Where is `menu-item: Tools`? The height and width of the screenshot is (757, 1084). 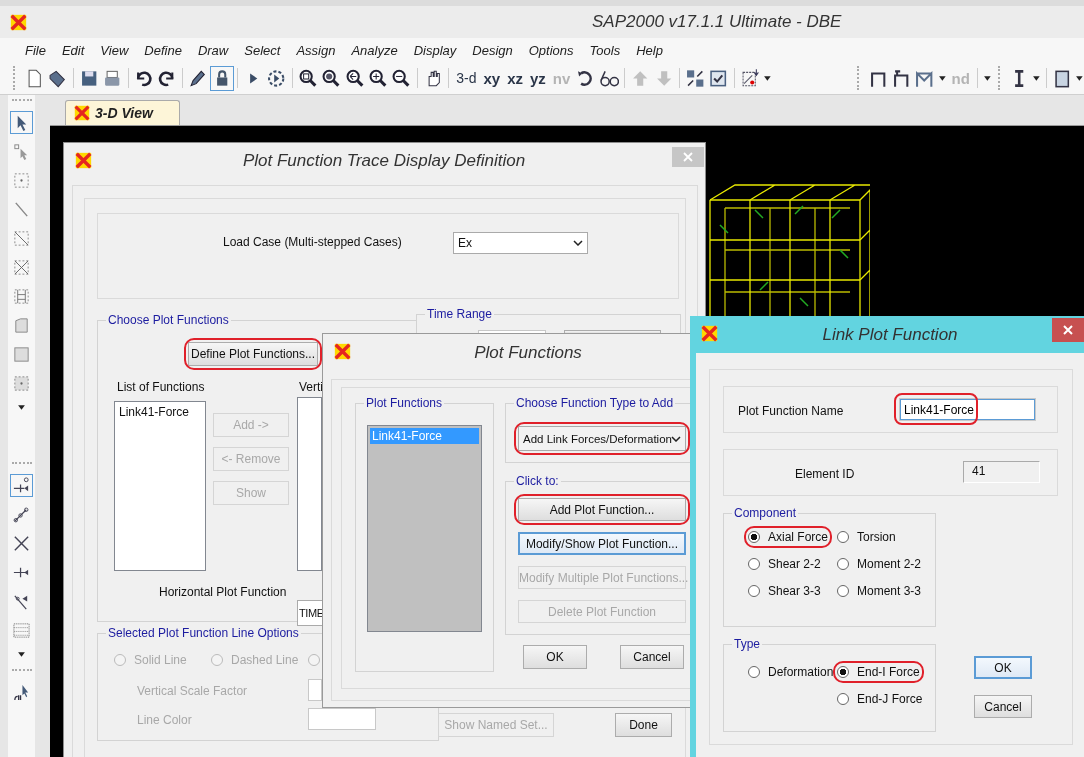 menu-item: Tools is located at coordinates (605, 50).